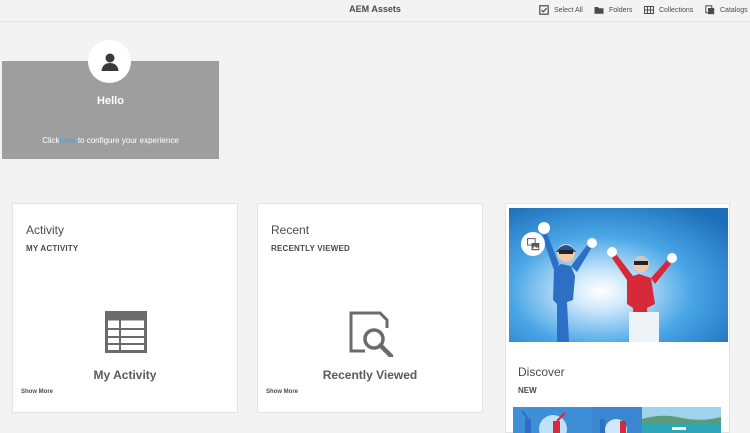  I want to click on user-icon, so click(109, 62).